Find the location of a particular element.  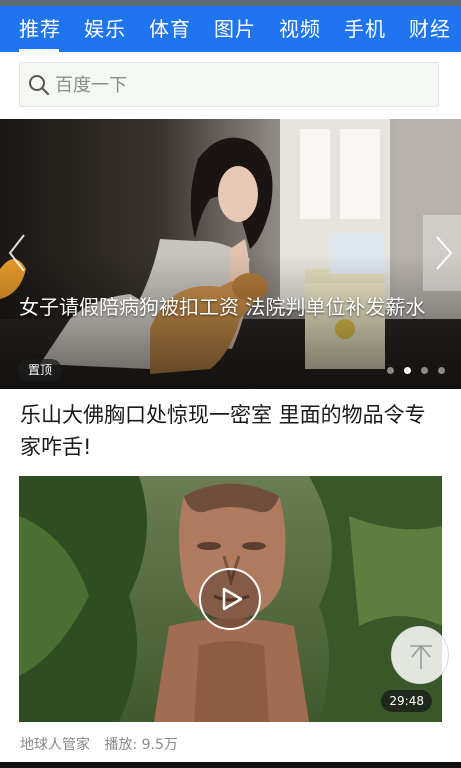

carousel-next-button is located at coordinates (442, 253).